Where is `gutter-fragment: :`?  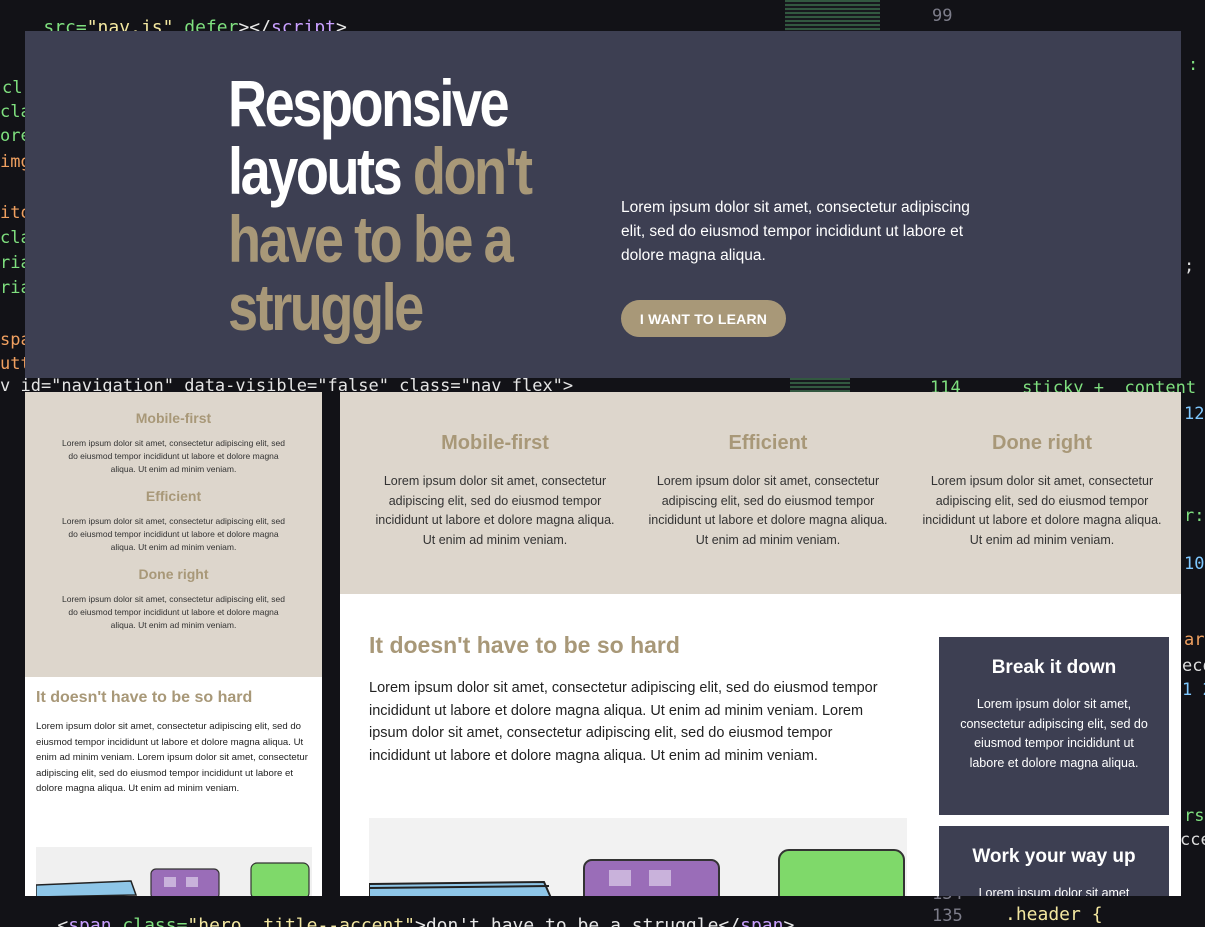 gutter-fragment: : is located at coordinates (1193, 65).